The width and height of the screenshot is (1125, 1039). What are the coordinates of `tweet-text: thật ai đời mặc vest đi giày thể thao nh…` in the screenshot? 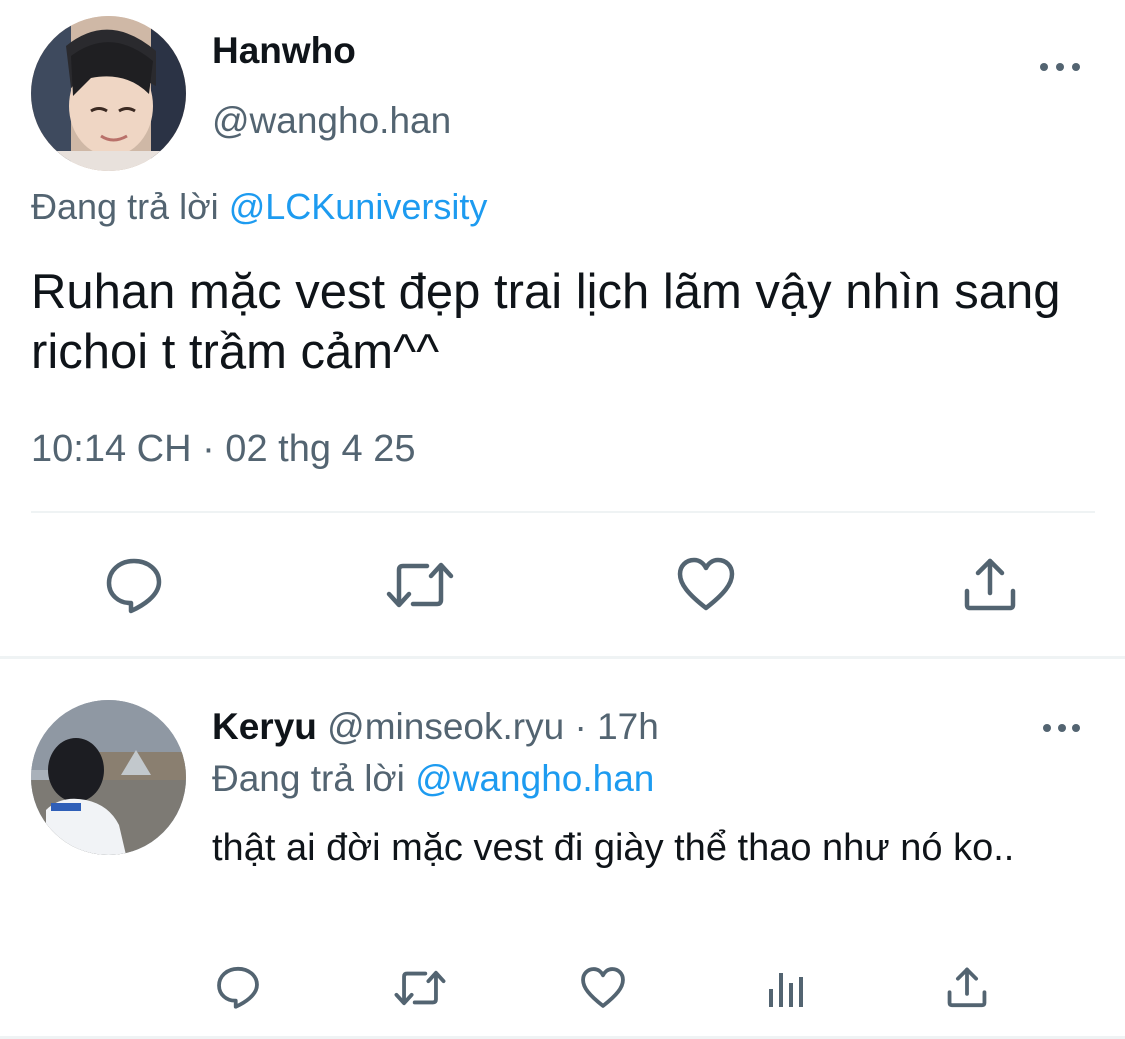 It's located at (613, 848).